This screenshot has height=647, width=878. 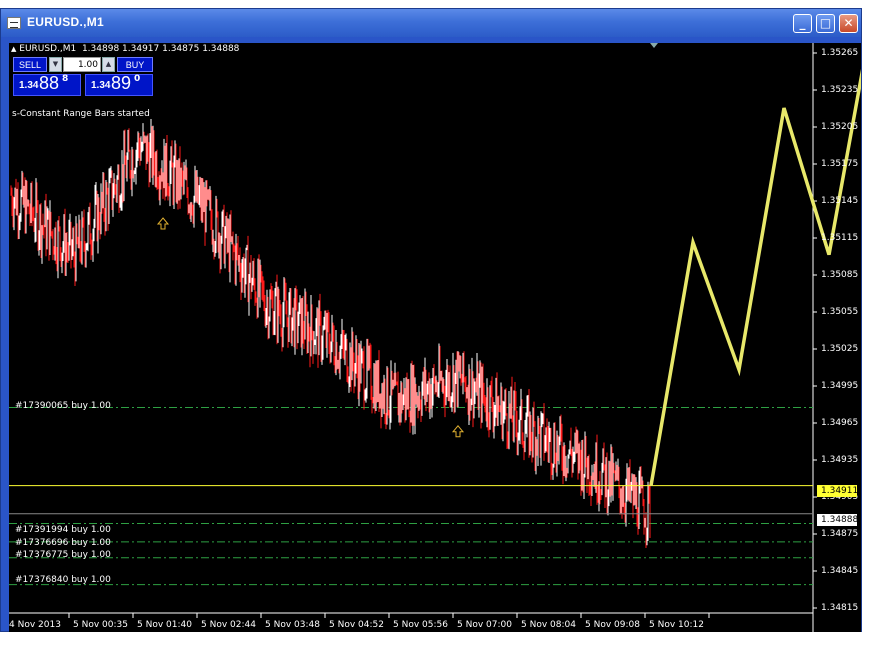 I want to click on maximize-button: □, so click(x=825, y=23).